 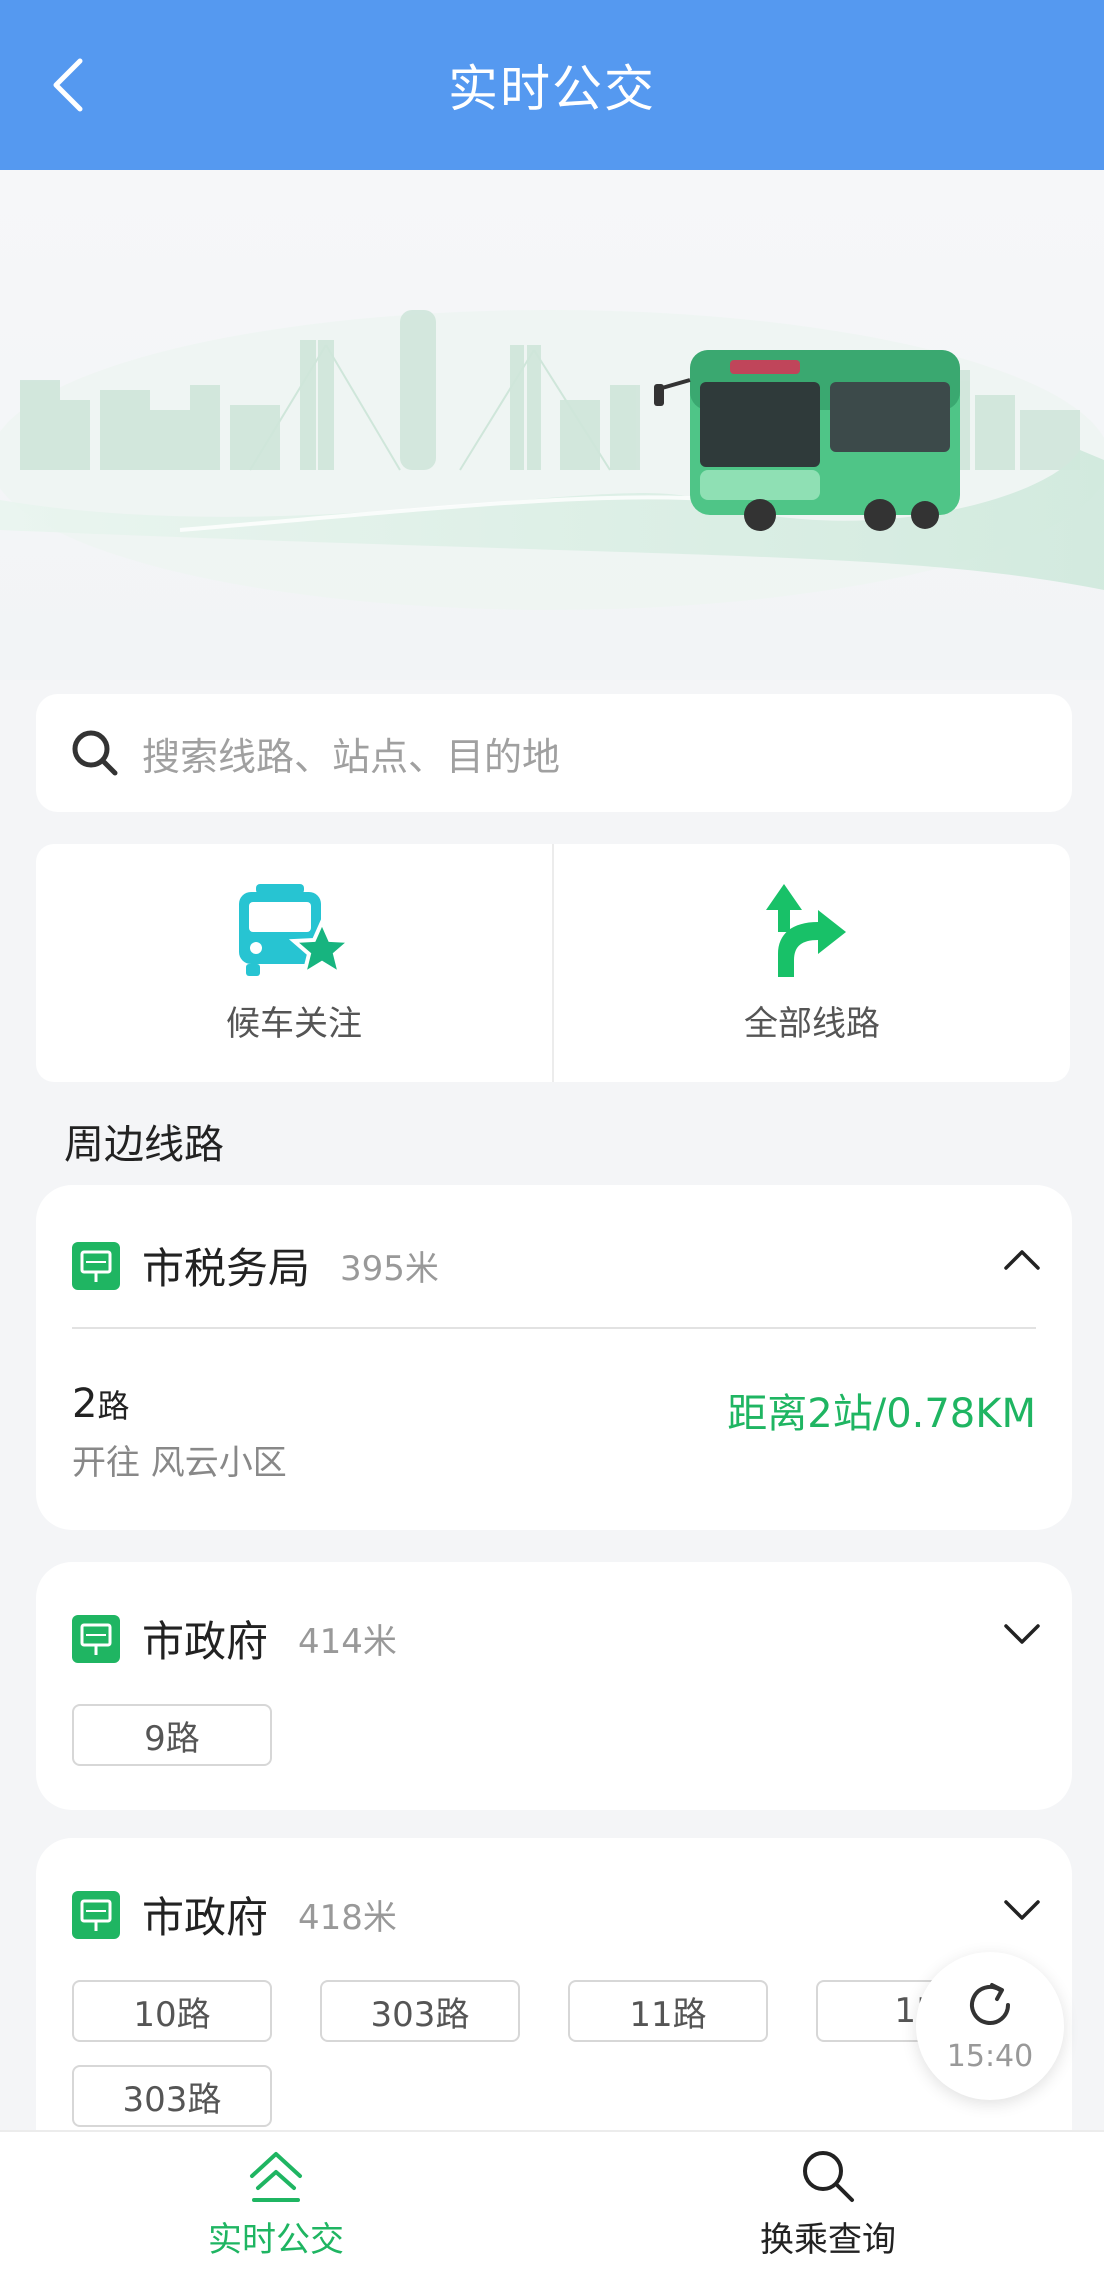 I want to click on quick-actions: 候车关注 全部线路, so click(x=553, y=963).